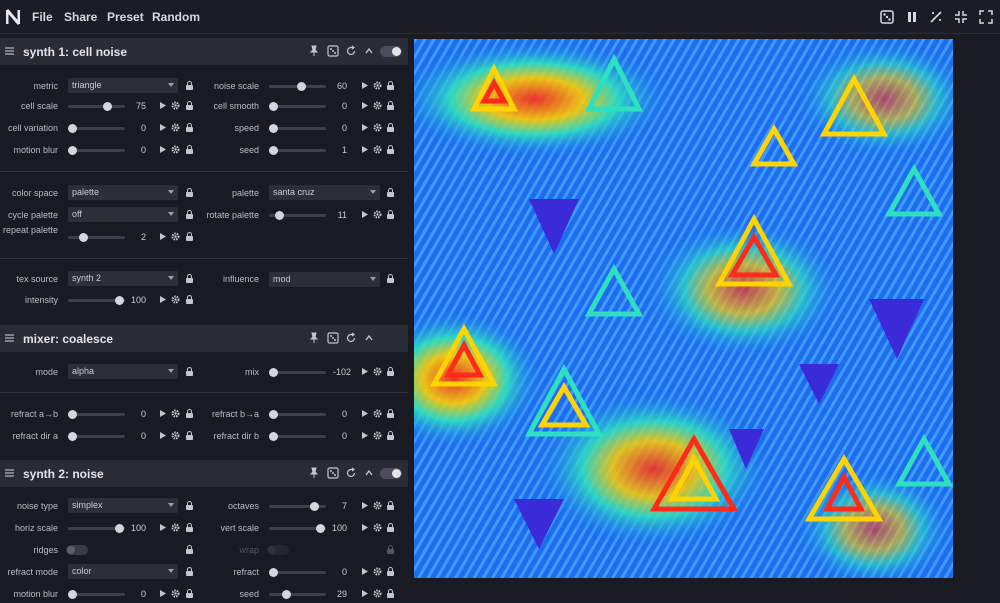  I want to click on pin-icon, so click(314, 338).